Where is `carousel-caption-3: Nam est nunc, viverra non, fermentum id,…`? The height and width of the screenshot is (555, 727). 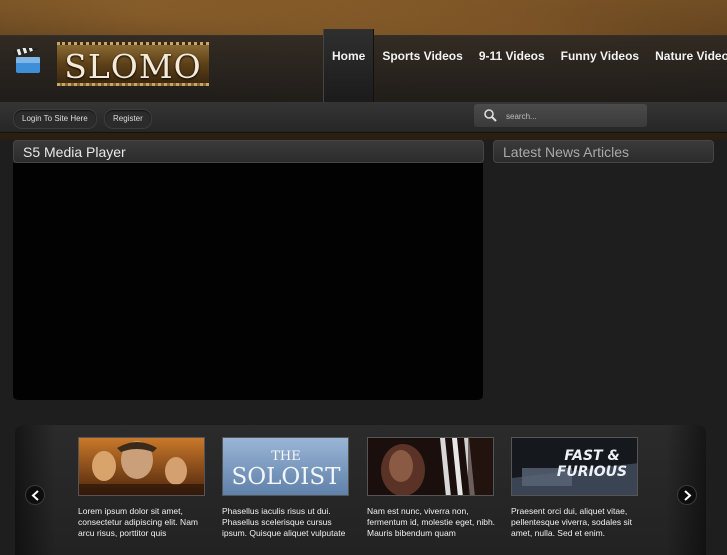
carousel-caption-3: Nam est nunc, viverra non, fermentum id,… is located at coordinates (431, 522).